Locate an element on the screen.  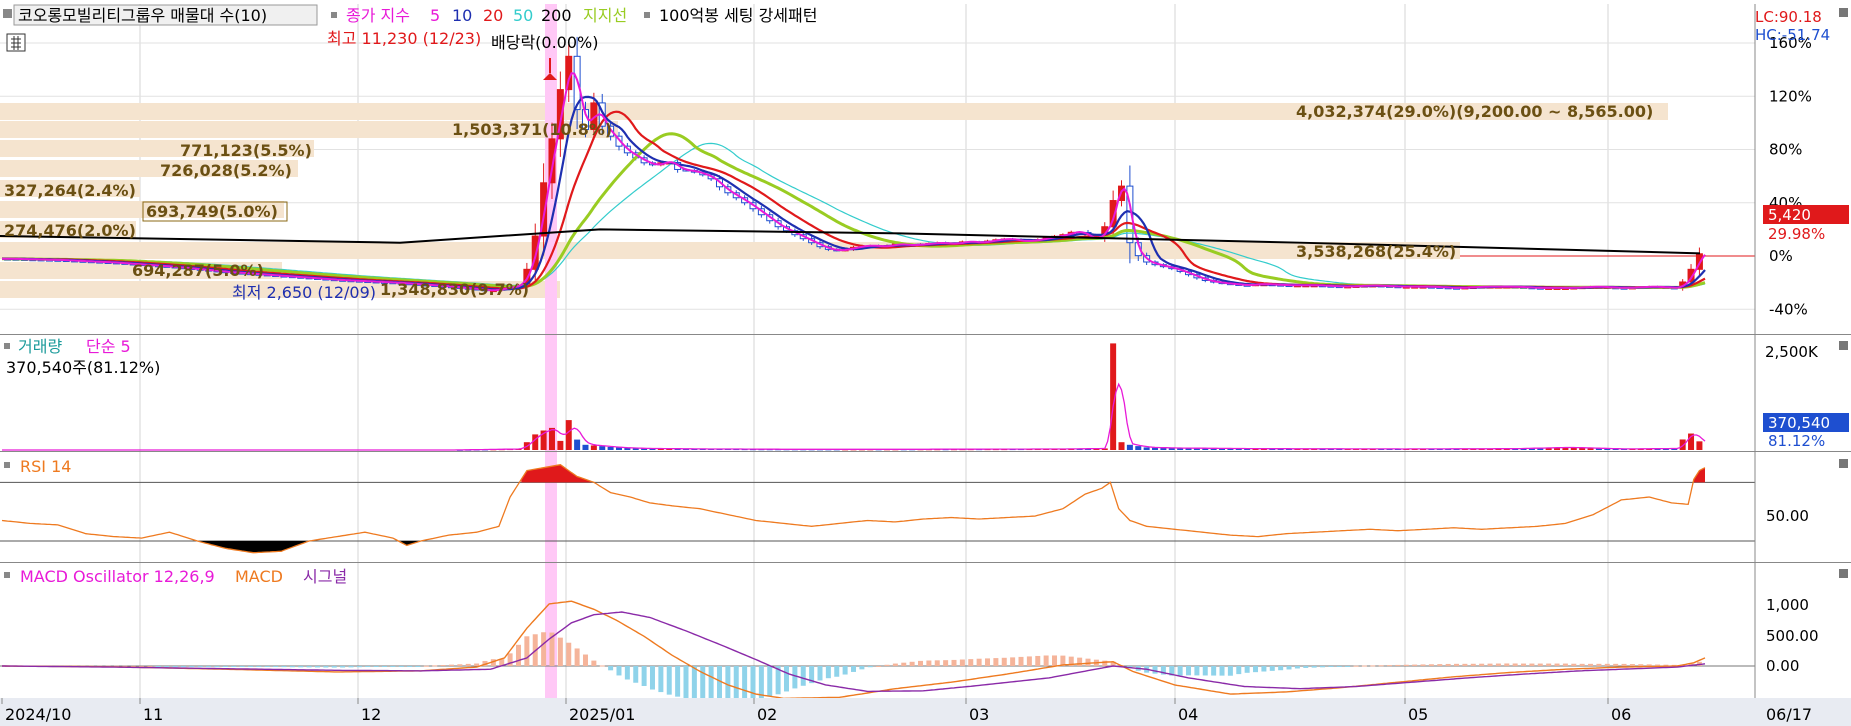
macd-label: MACD is located at coordinates (259, 576).